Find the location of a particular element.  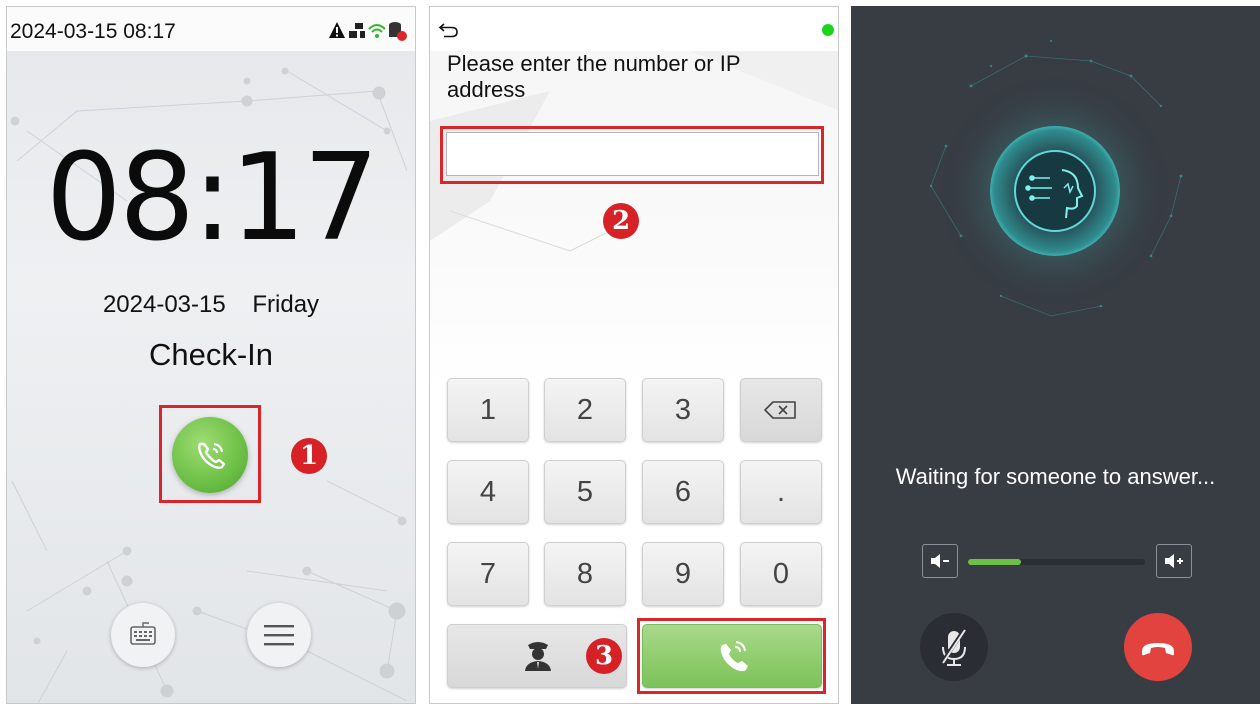

key-1: 1 is located at coordinates (488, 410).